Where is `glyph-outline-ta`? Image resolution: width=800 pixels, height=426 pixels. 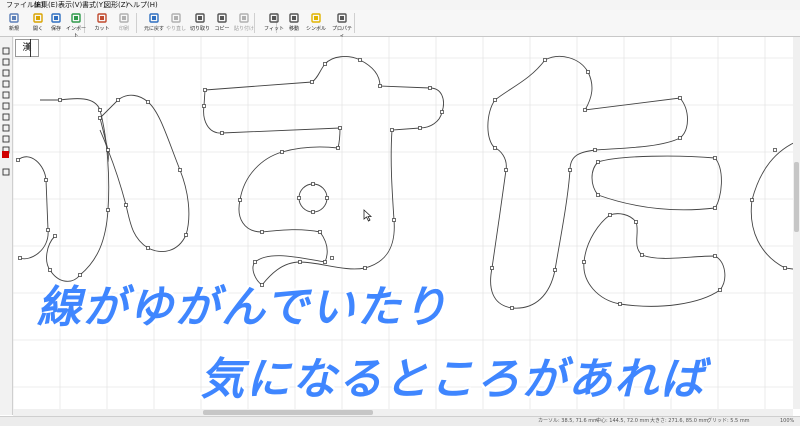
glyph-outline-ta is located at coordinates (587, 182).